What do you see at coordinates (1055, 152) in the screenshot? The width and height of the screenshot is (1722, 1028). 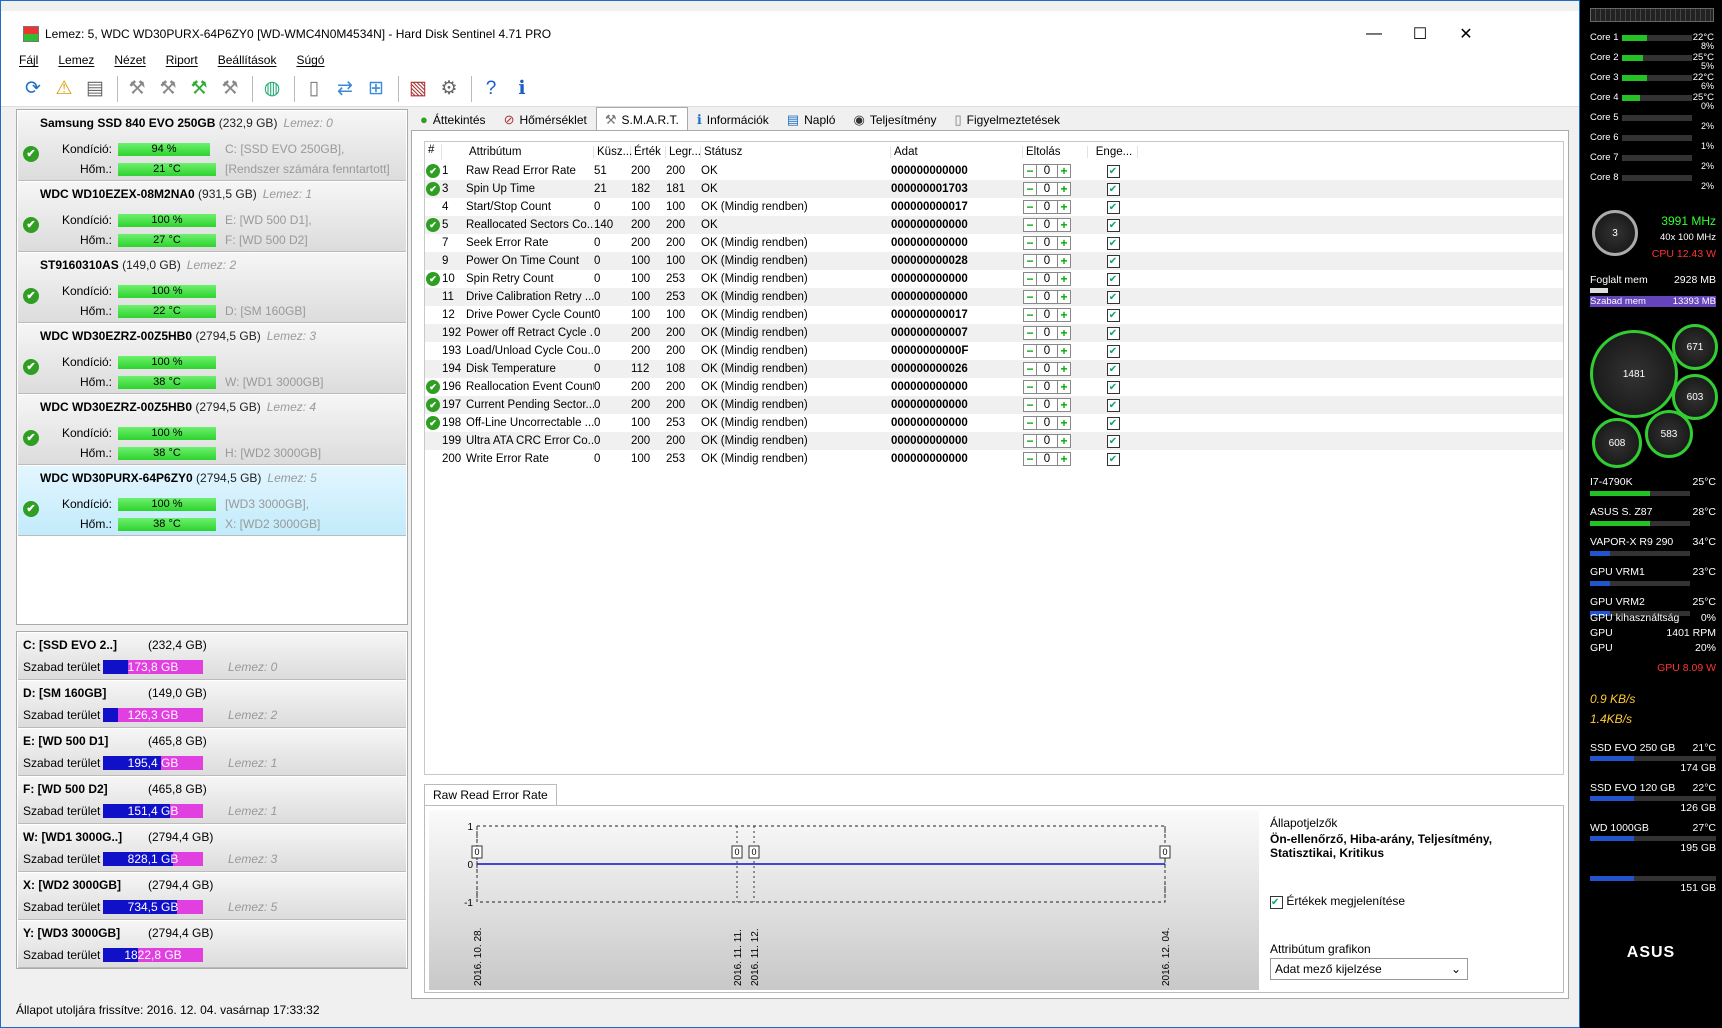 I see `col-header-offset: Eltolás` at bounding box center [1055, 152].